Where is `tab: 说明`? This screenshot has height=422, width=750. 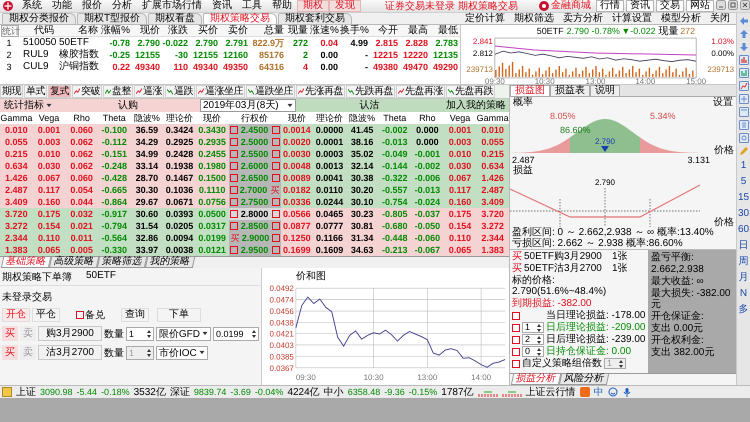
tab: 说明 is located at coordinates (605, 90).